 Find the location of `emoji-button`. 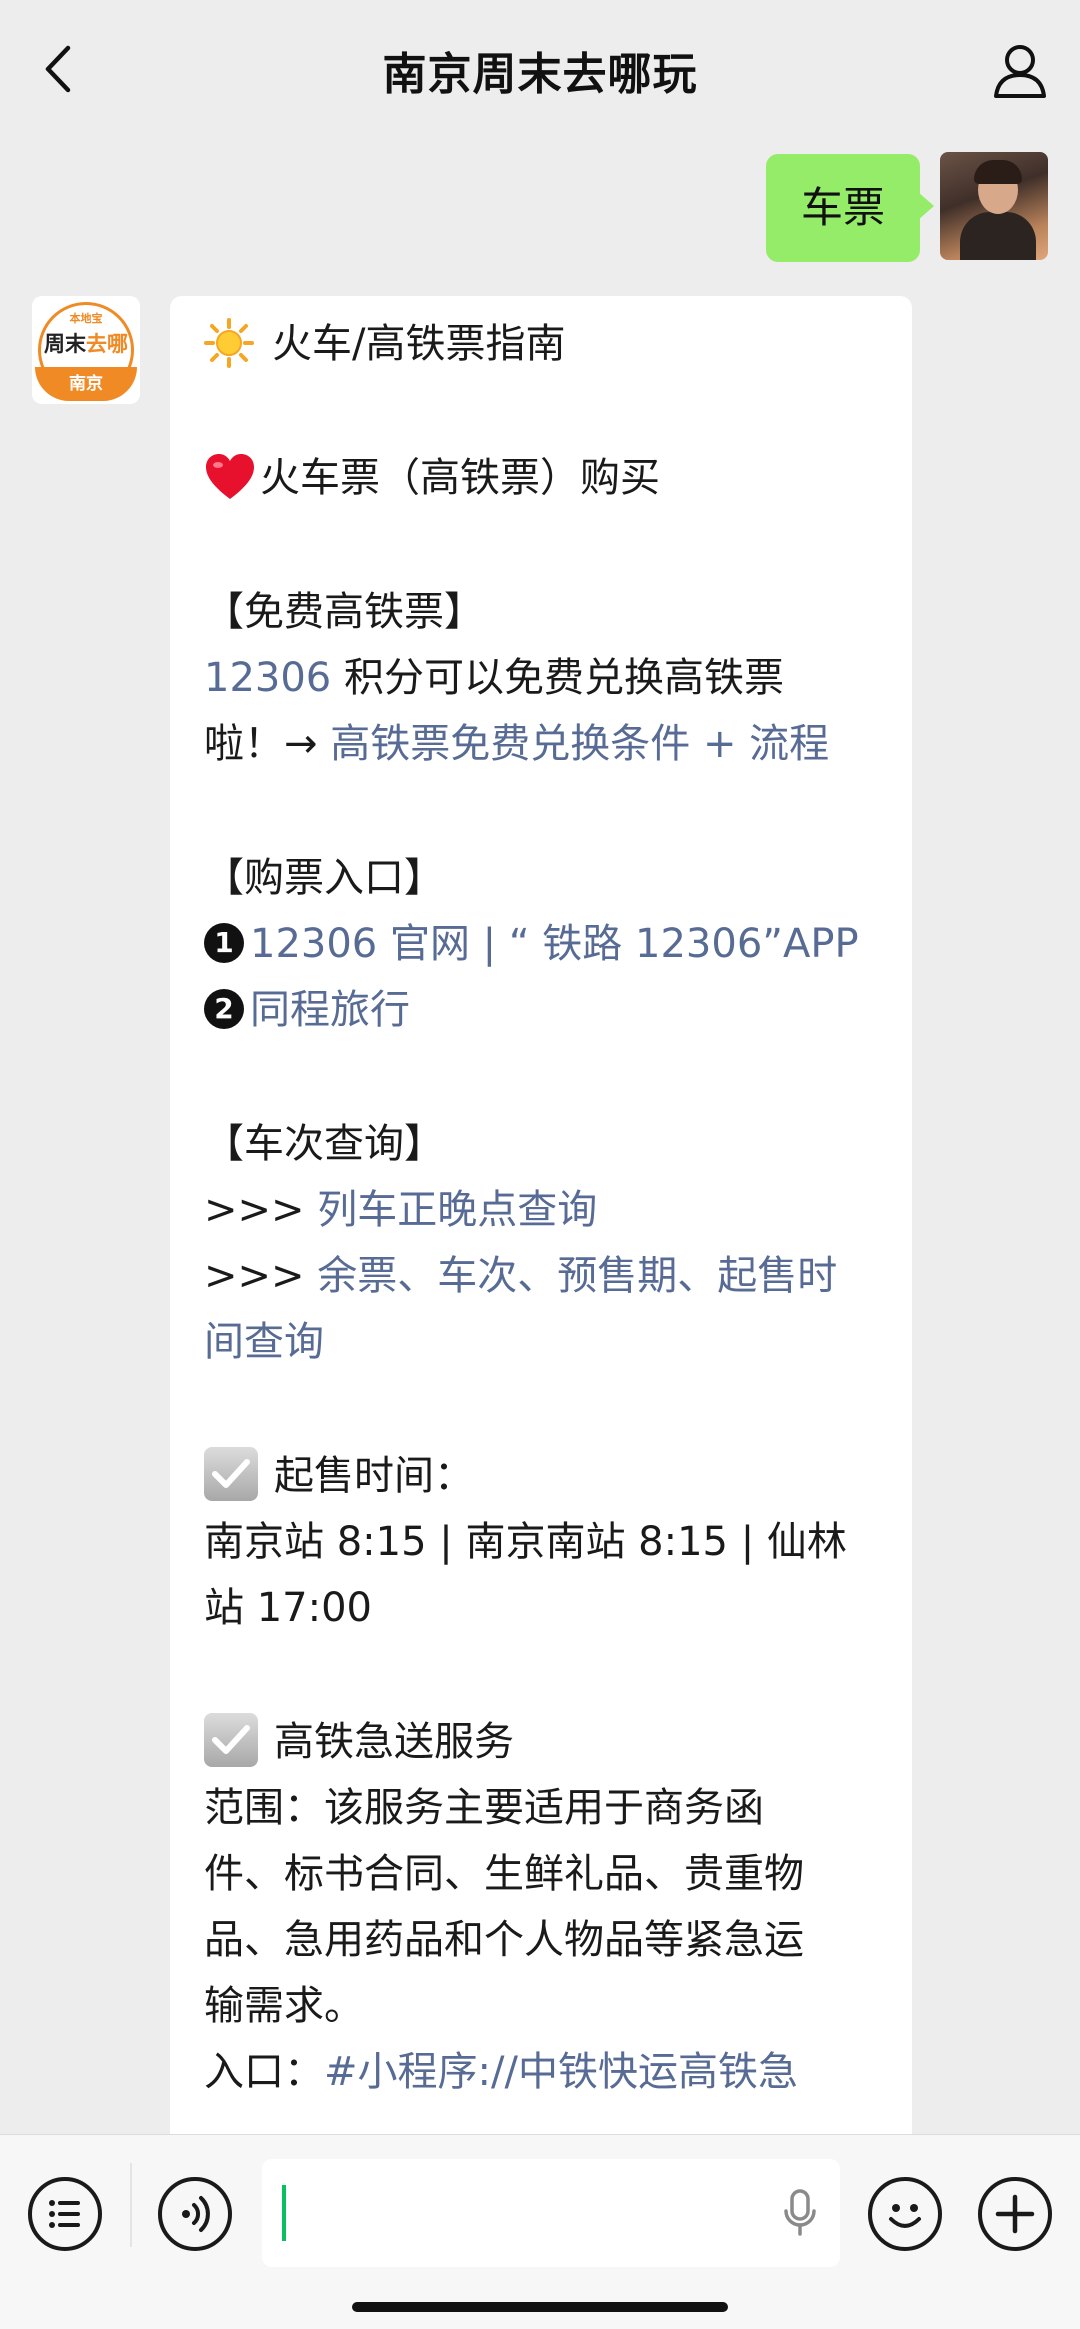

emoji-button is located at coordinates (905, 2214).